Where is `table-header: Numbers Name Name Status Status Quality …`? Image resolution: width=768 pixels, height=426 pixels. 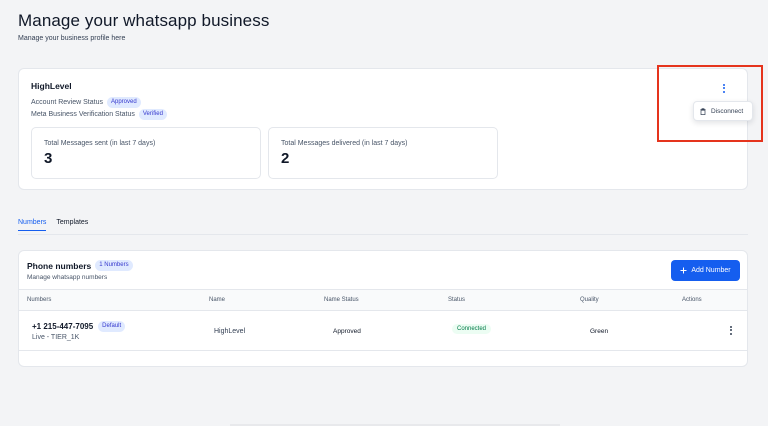 table-header: Numbers Name Name Status Status Quality … is located at coordinates (383, 300).